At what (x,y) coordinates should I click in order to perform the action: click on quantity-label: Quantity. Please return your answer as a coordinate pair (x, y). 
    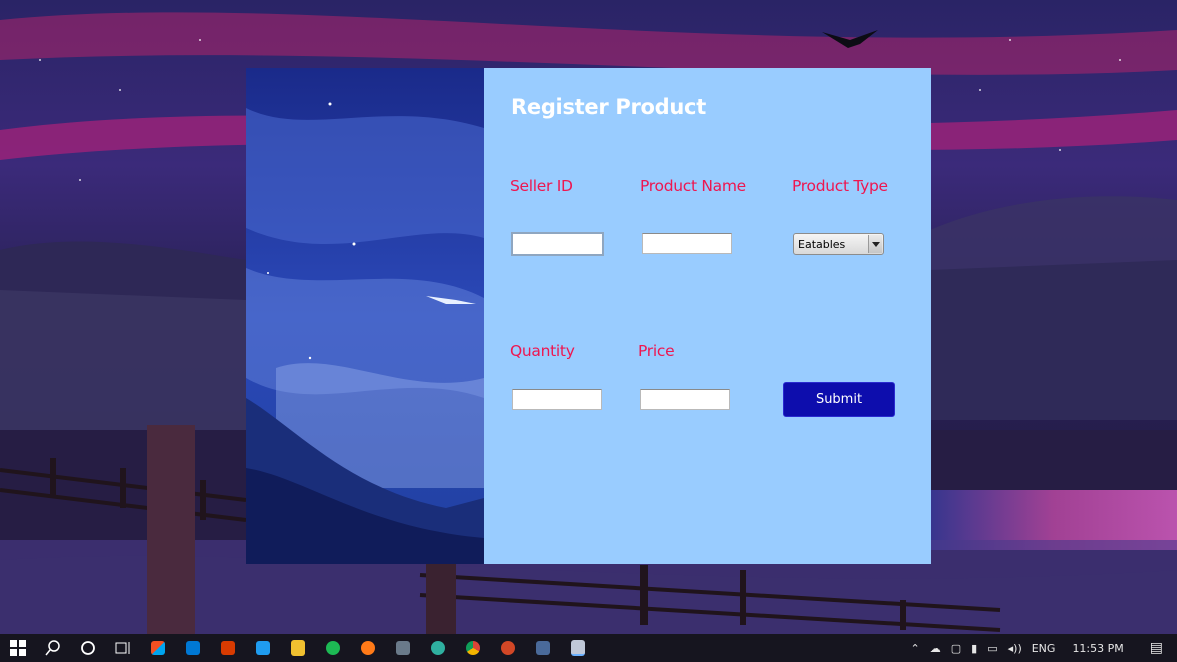
    Looking at the image, I should click on (542, 351).